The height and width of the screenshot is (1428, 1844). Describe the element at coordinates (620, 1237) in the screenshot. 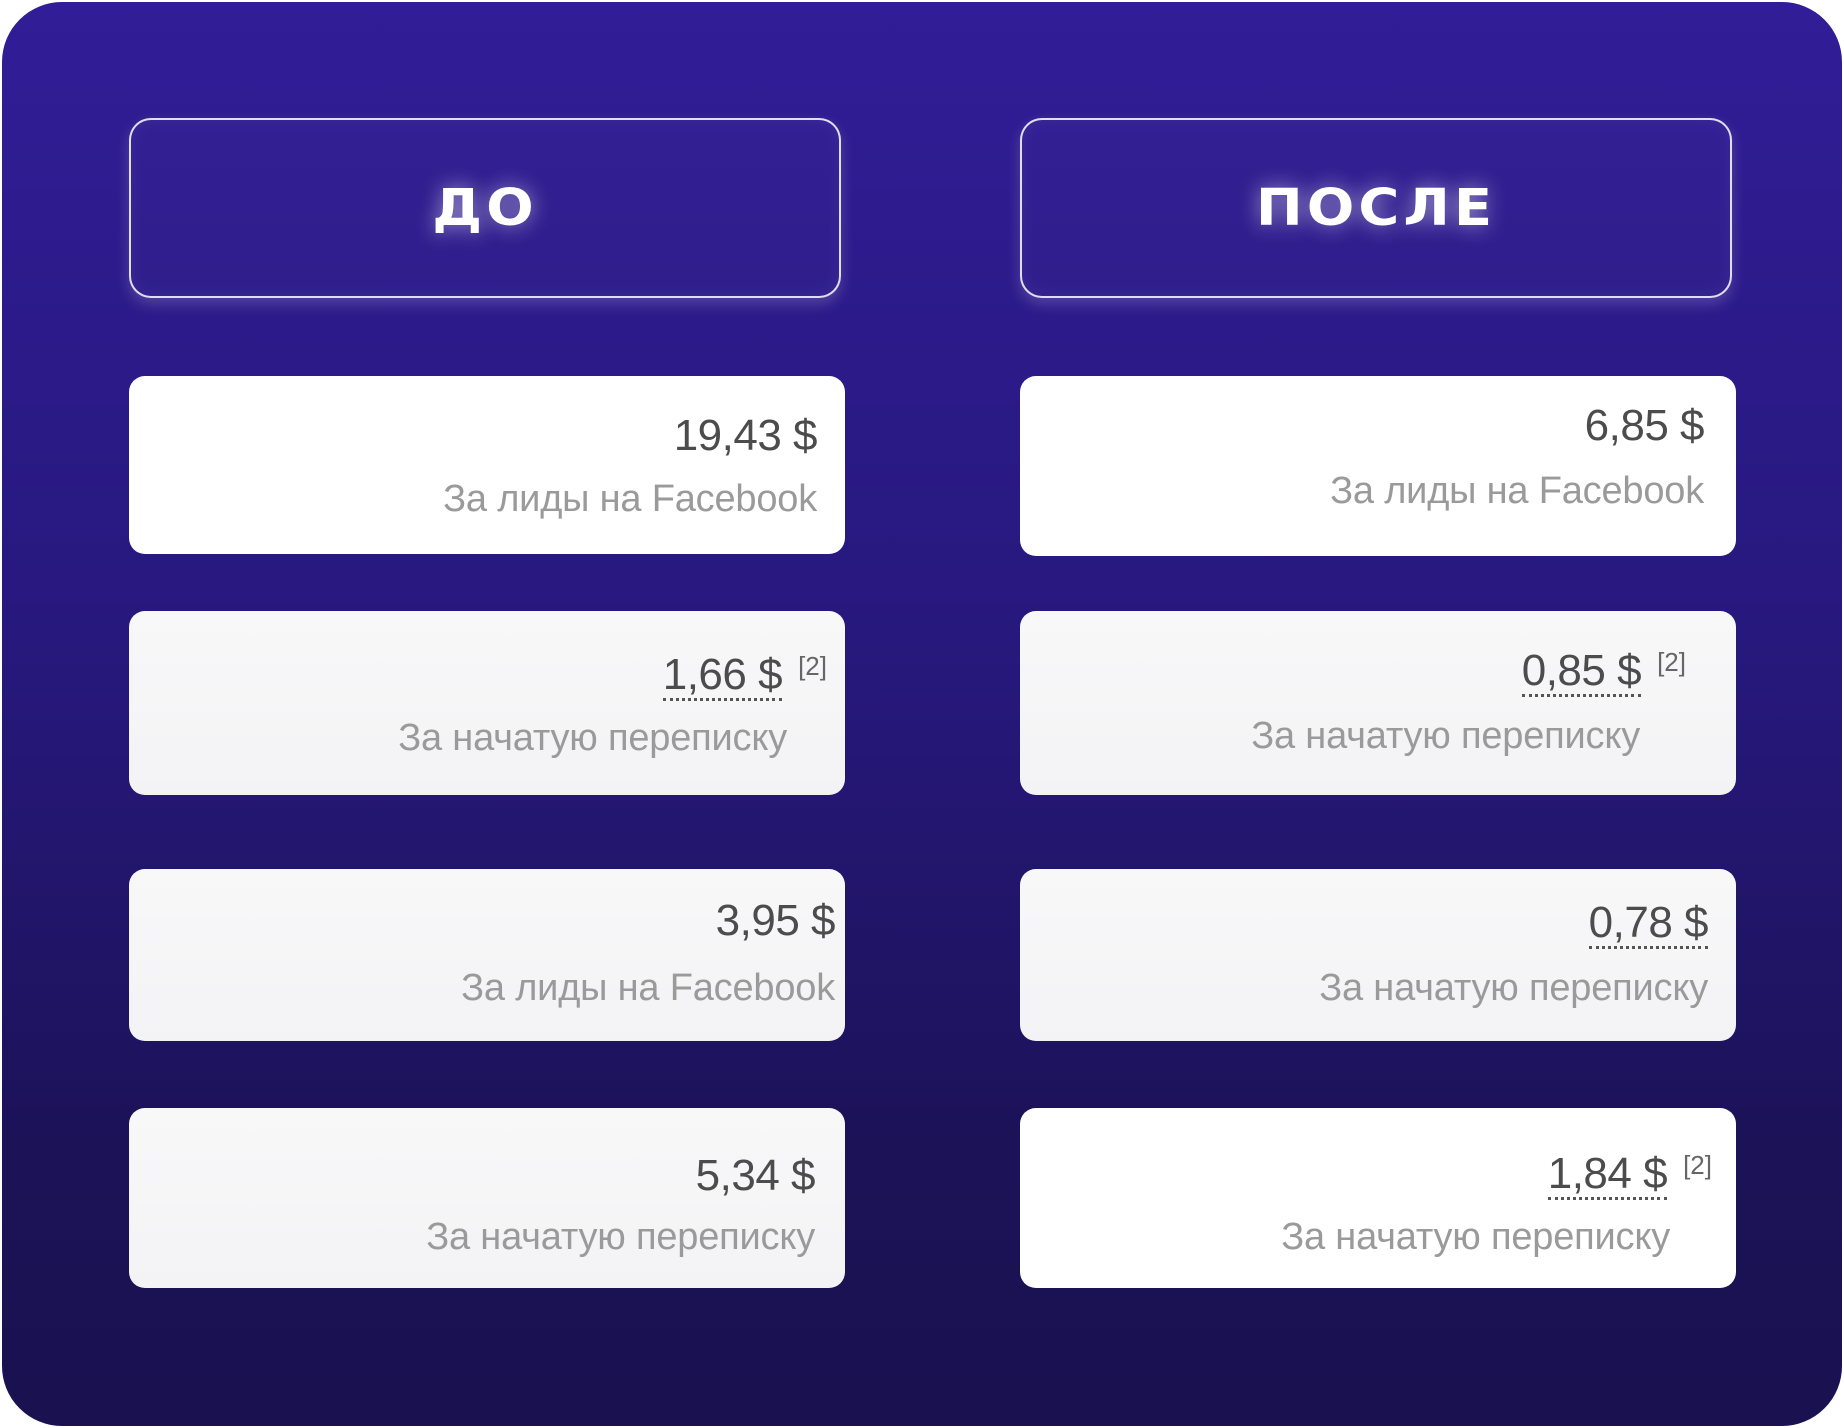

I see `before-card-4-caption: За начатую переписку` at that location.